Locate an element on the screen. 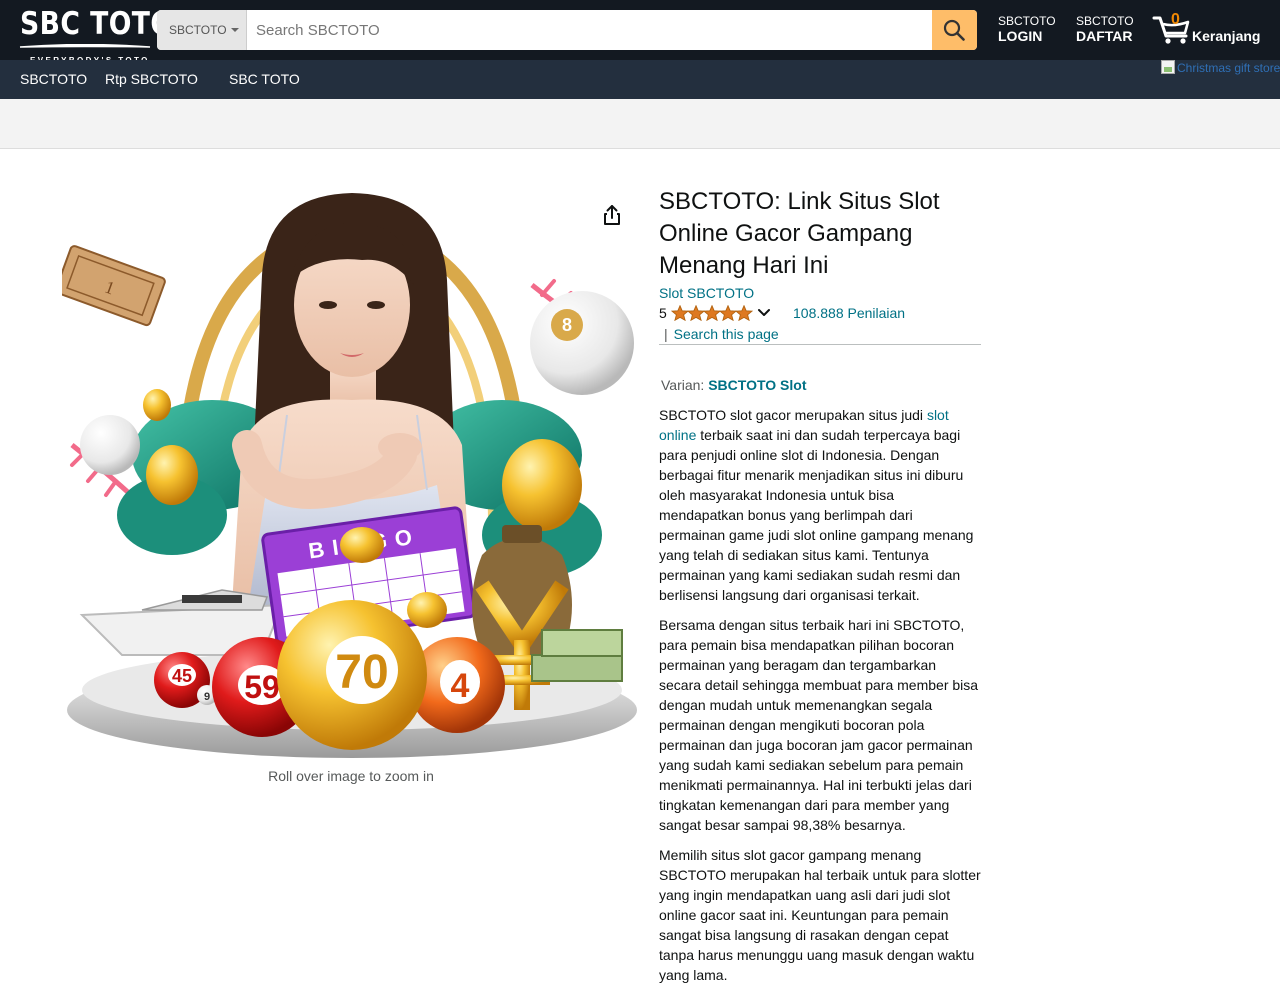  search-page-row: | Search this page is located at coordinates (820, 334).